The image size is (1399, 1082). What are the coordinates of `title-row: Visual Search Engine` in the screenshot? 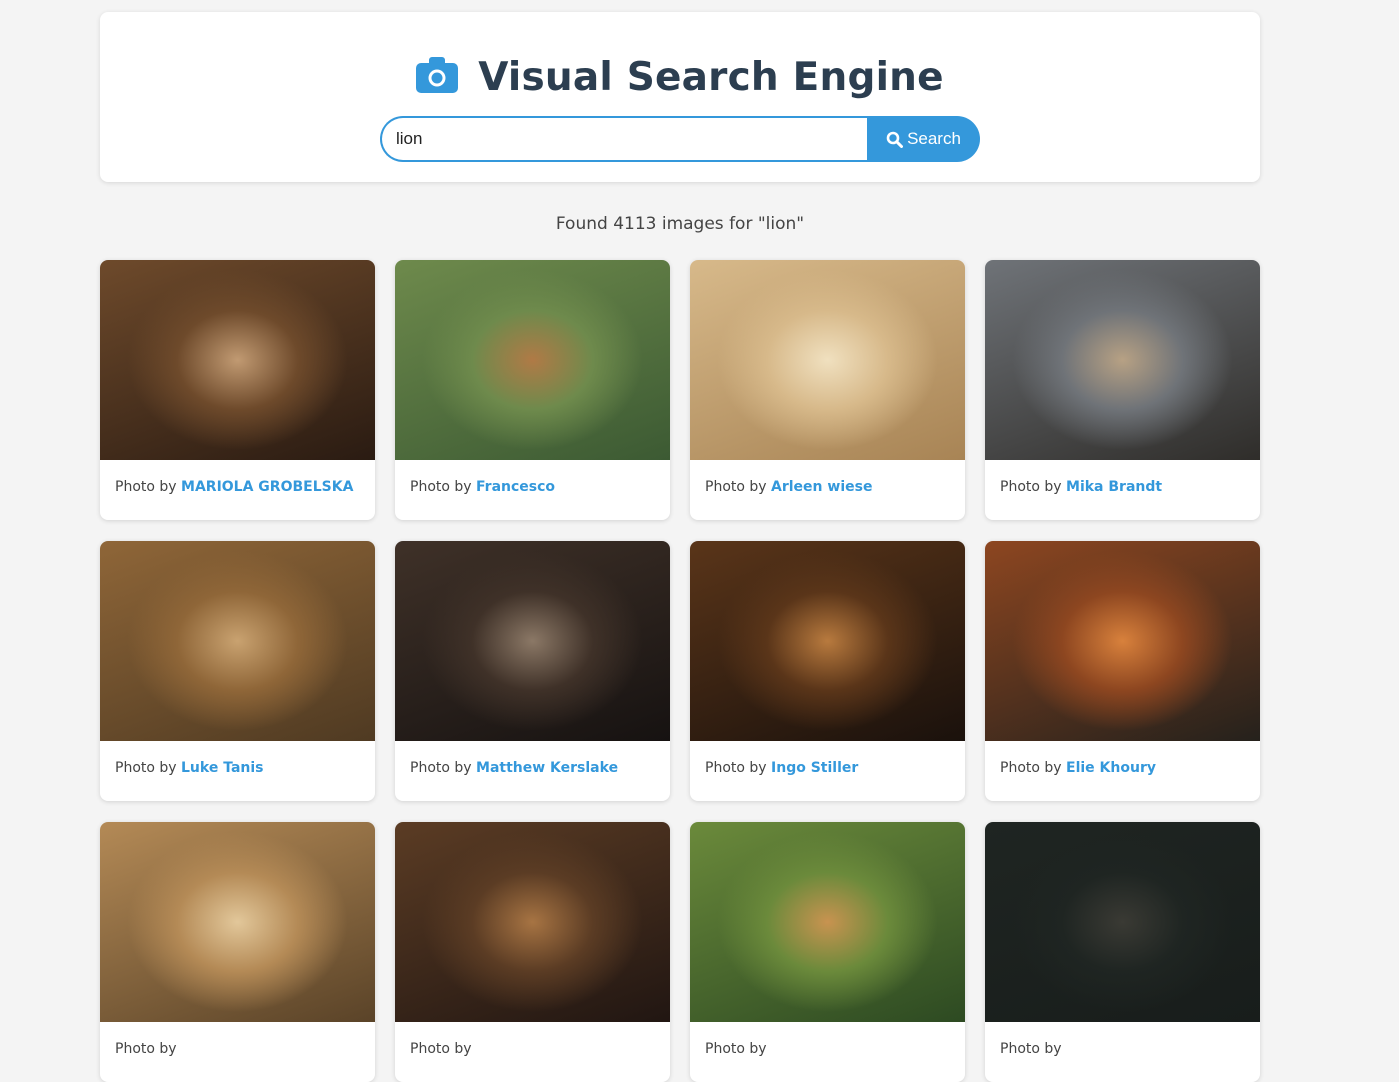 It's located at (680, 77).